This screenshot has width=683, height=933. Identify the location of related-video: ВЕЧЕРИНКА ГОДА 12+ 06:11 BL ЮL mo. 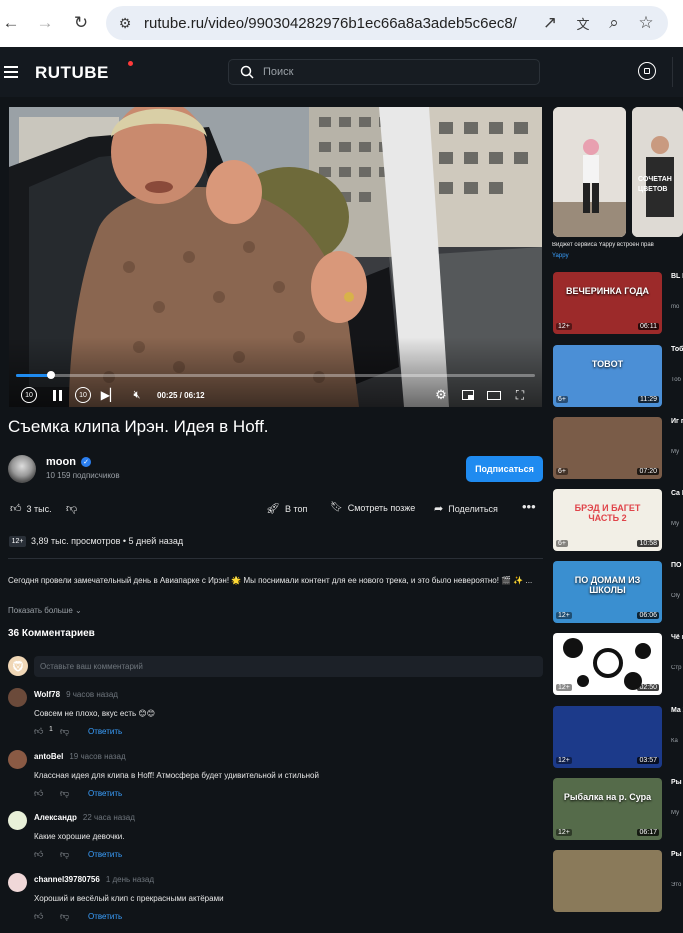
(618, 303).